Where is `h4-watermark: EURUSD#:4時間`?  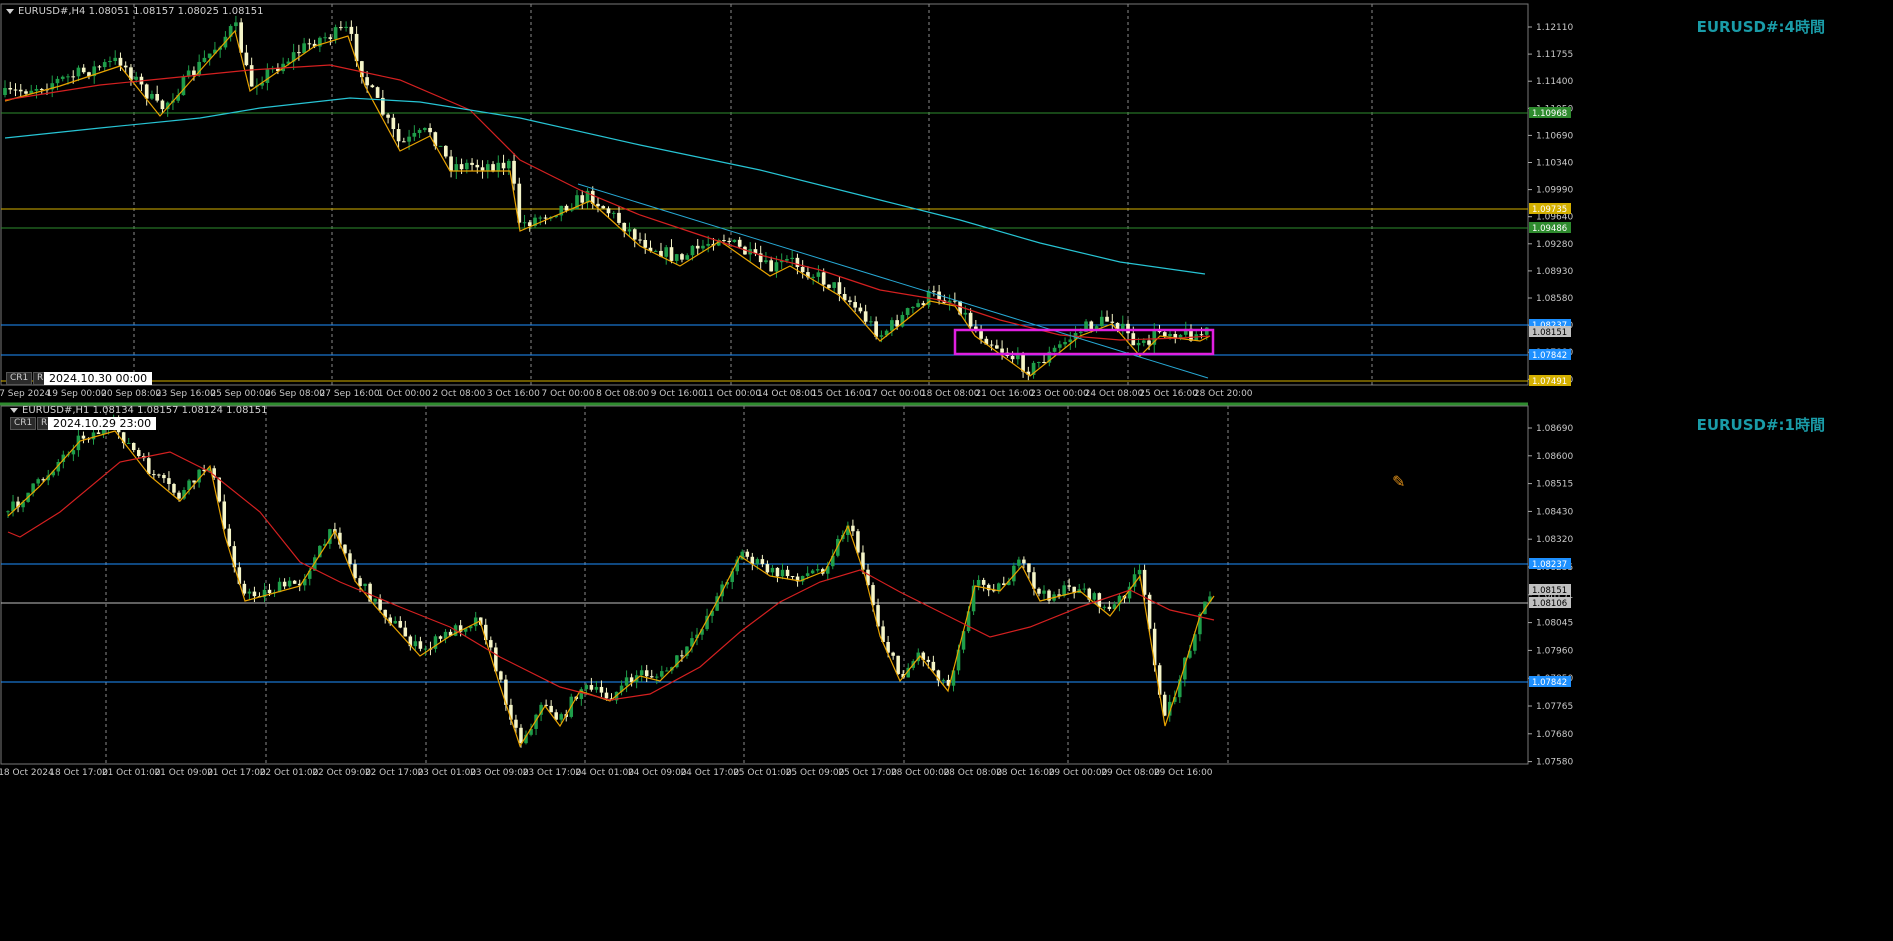 h4-watermark: EURUSD#:4時間 is located at coordinates (1760, 27).